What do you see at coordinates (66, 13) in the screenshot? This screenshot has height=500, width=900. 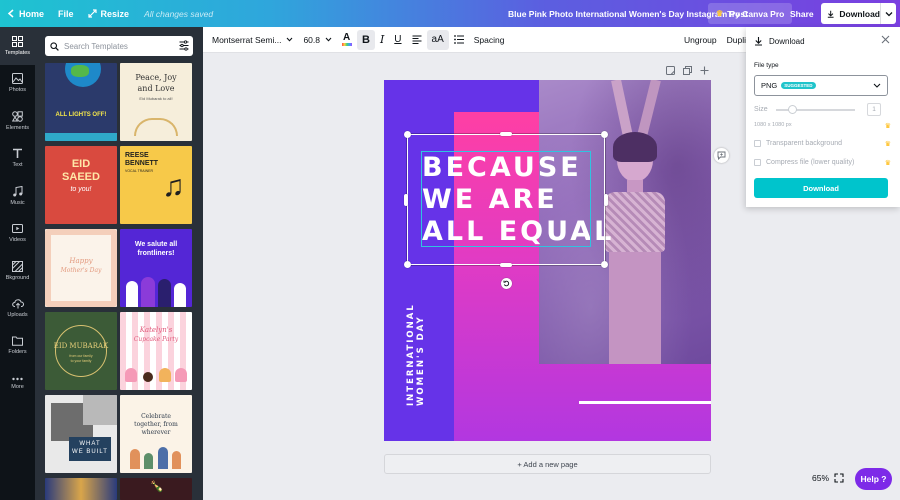 I see `file-menu: File` at bounding box center [66, 13].